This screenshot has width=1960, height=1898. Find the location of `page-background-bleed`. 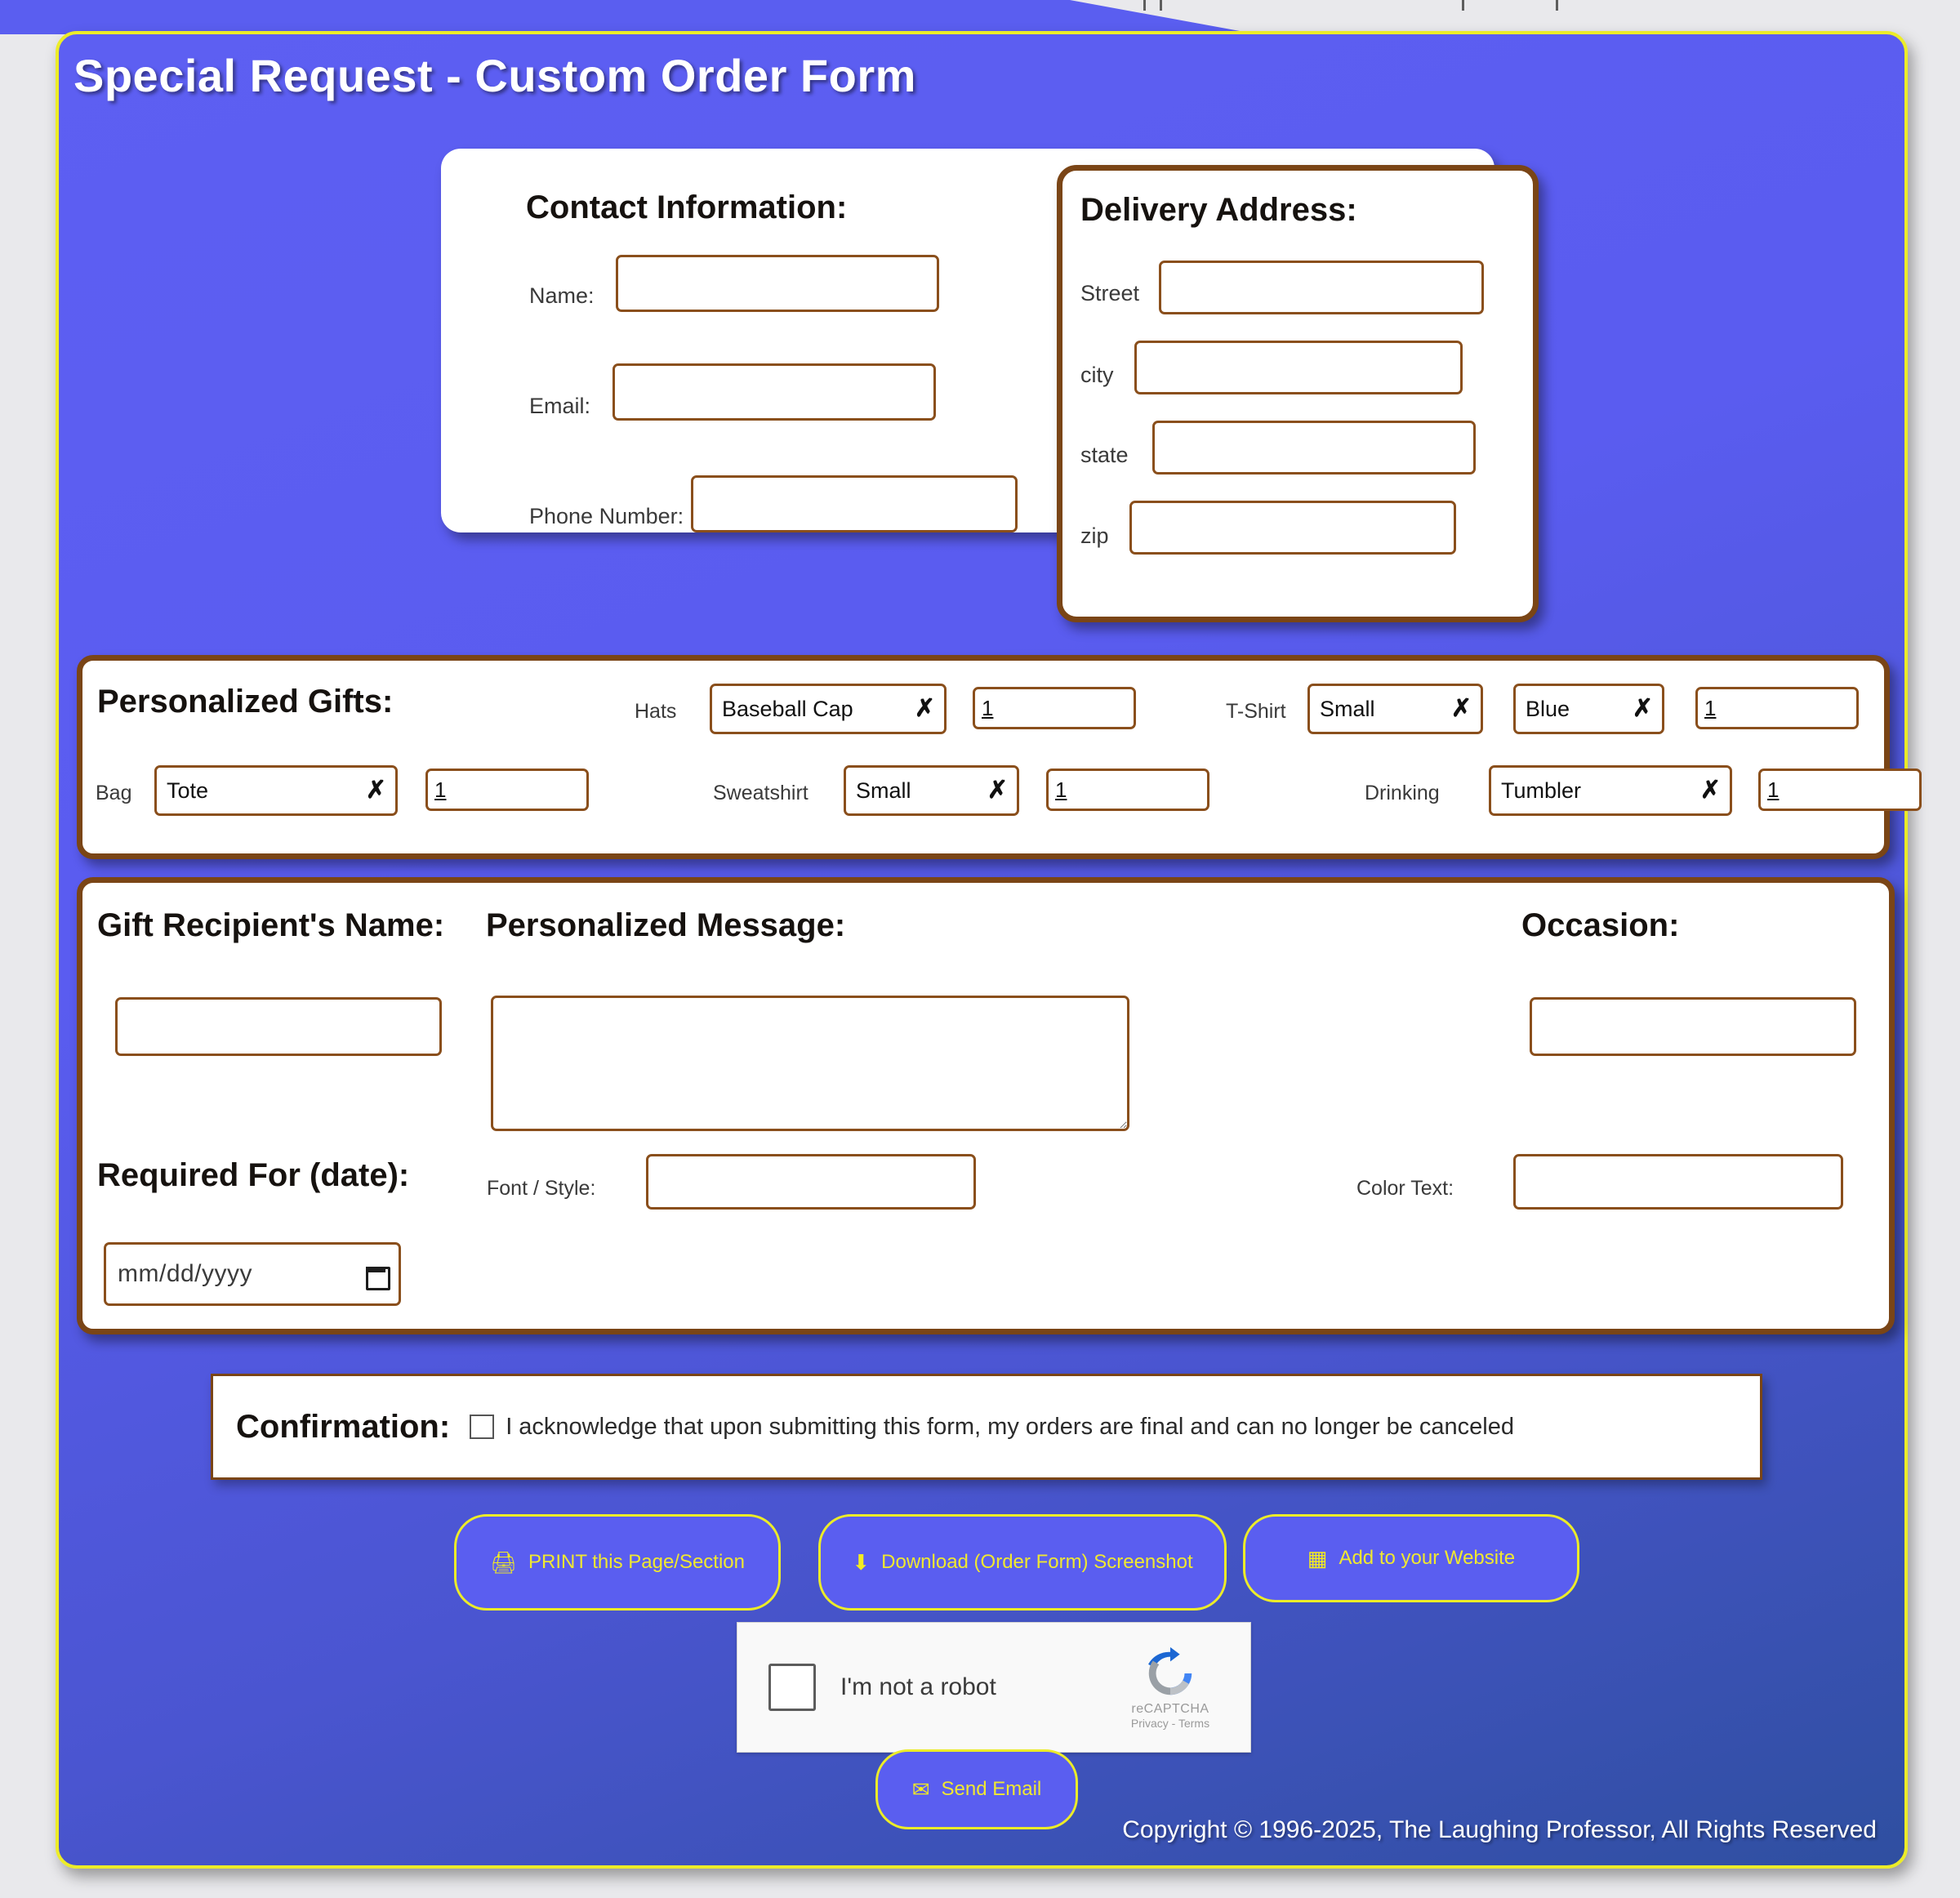

page-background-bleed is located at coordinates (629, 17).